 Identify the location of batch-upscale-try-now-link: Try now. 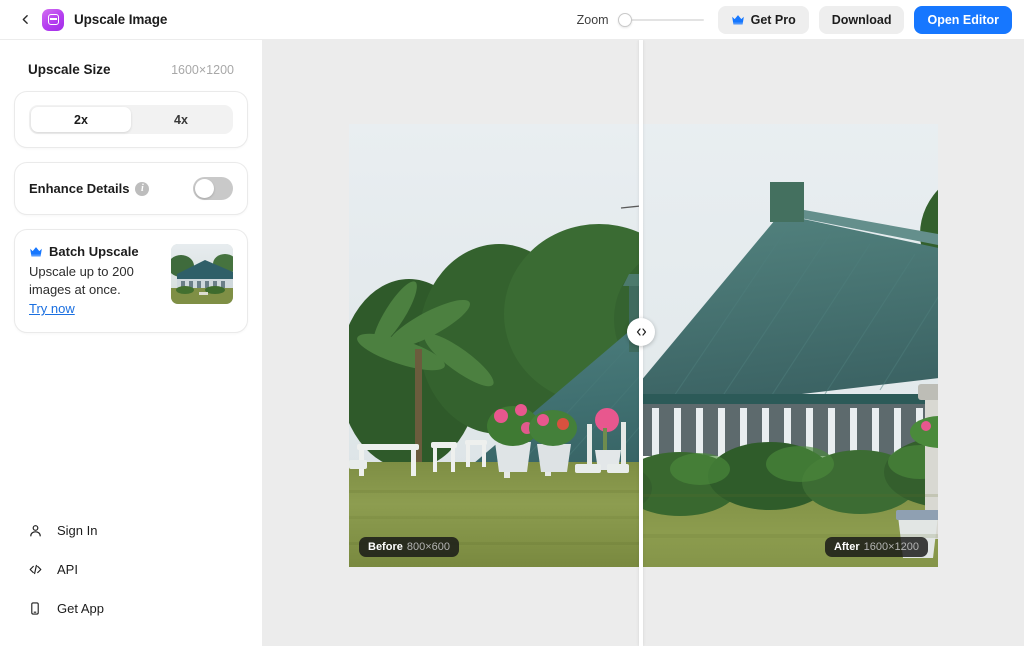
(52, 308).